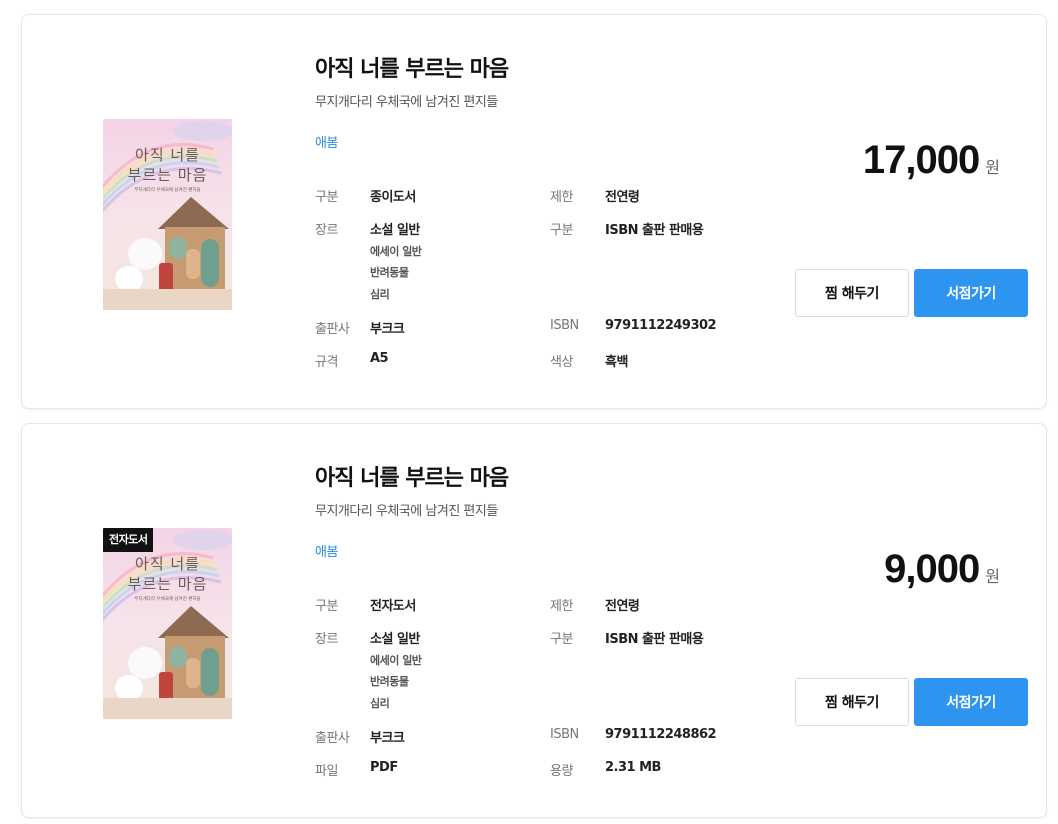 Image resolution: width=1058 pixels, height=824 pixels. I want to click on book-cover-image: 아직 너를 부르는 마음 무지개다리 우체국에 남겨진 편지들 전자도서, so click(167, 623).